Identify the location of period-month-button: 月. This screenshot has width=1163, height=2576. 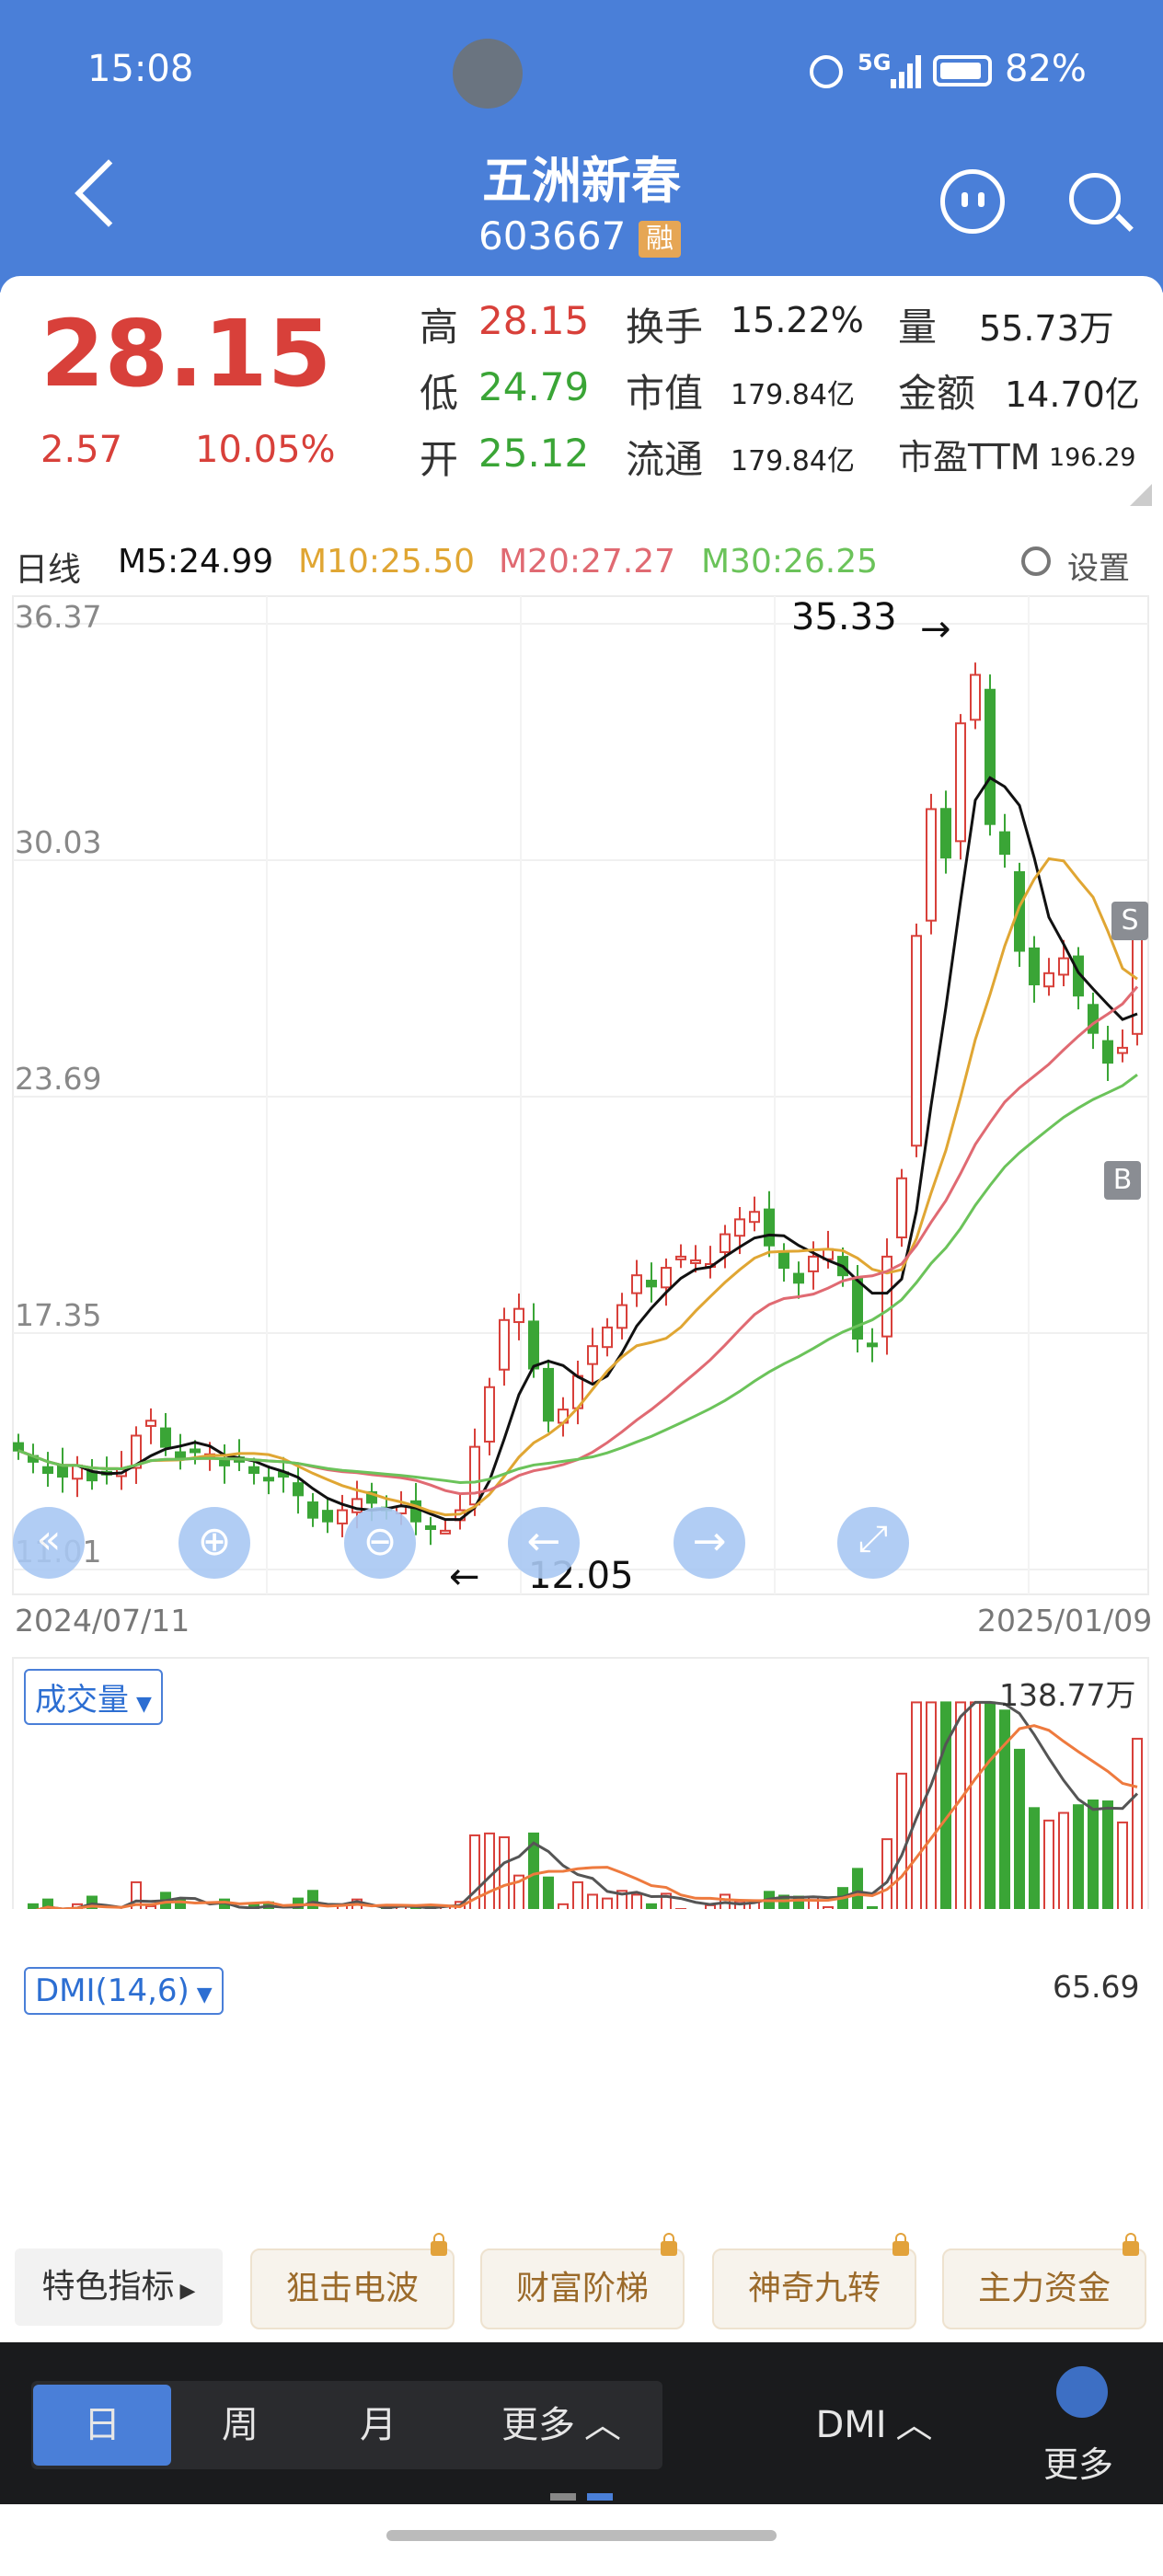
(378, 2425).